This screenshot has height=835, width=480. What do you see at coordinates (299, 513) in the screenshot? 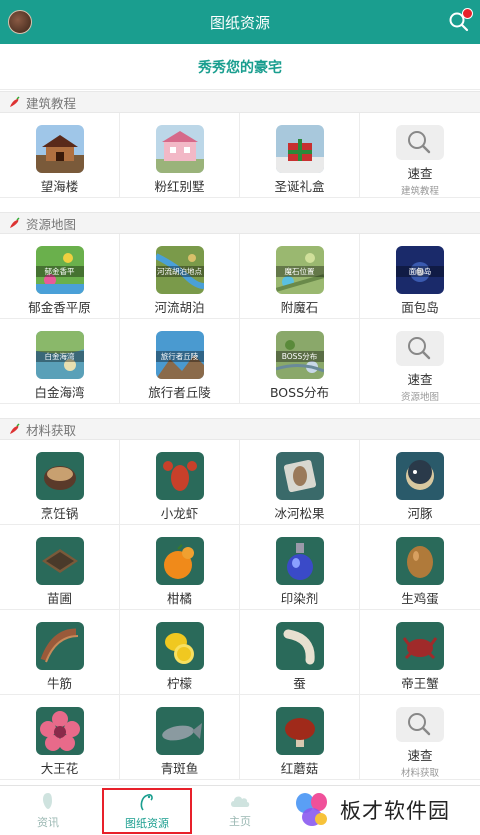
I see `grid-item-label: 冰河松果` at bounding box center [299, 513].